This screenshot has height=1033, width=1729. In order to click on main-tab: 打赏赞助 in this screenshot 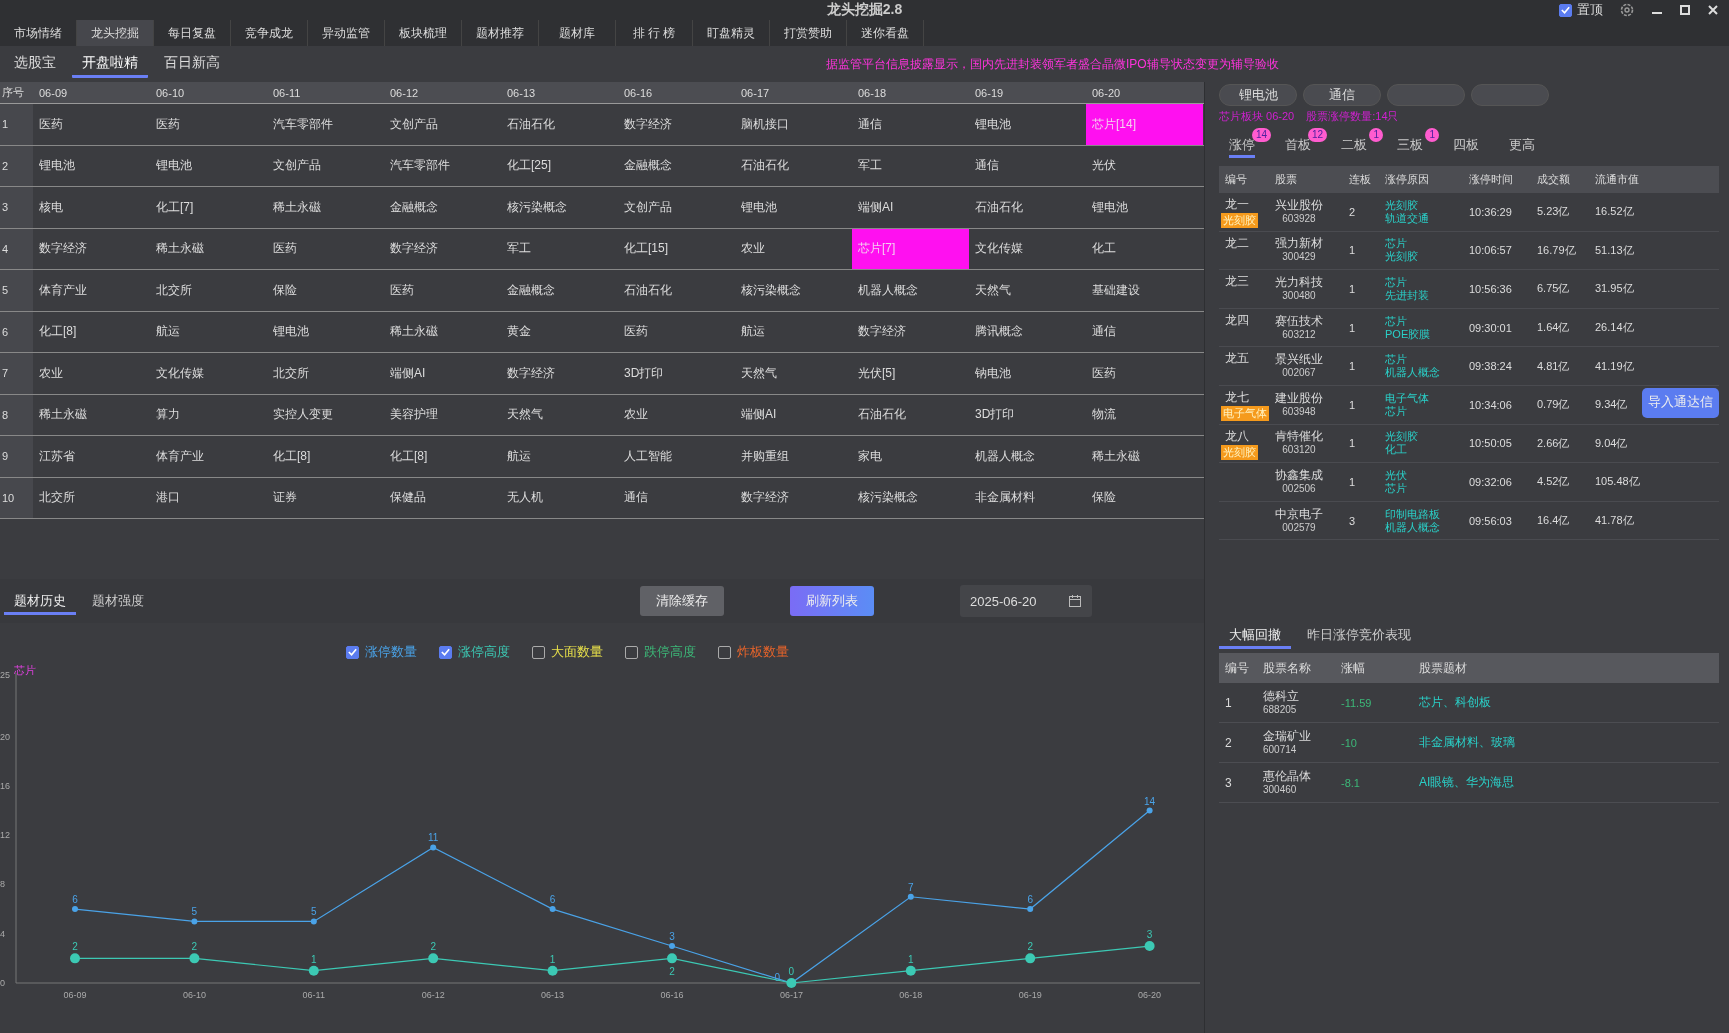, I will do `click(808, 33)`.